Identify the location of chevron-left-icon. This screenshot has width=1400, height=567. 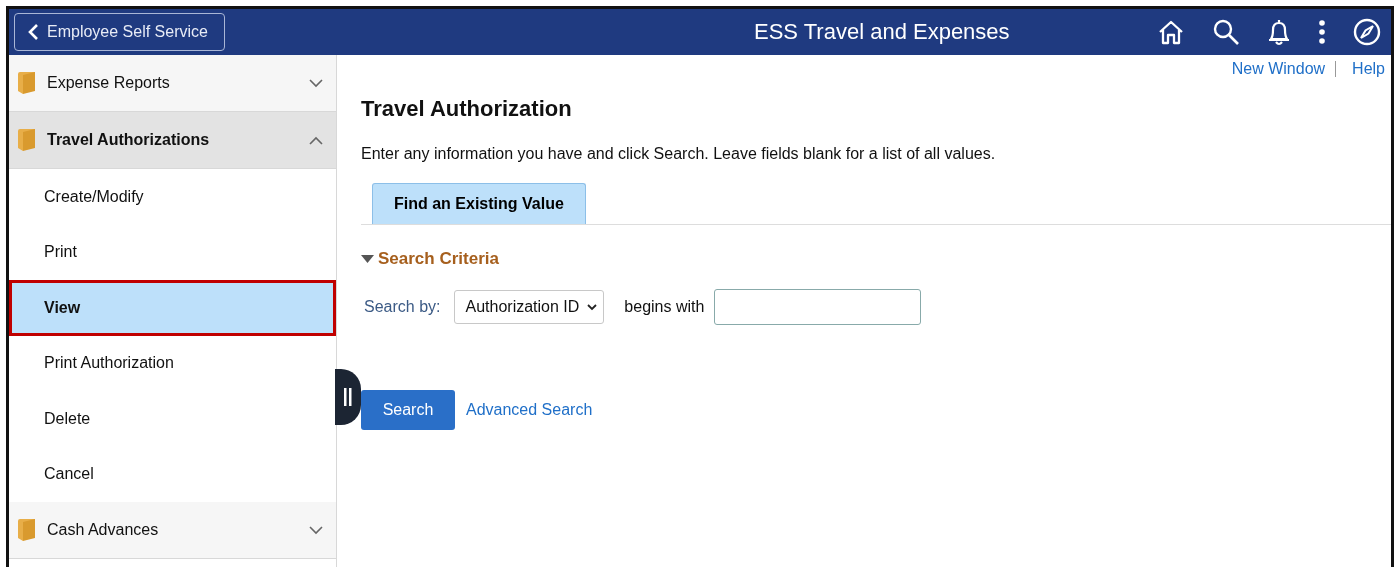
(33, 32).